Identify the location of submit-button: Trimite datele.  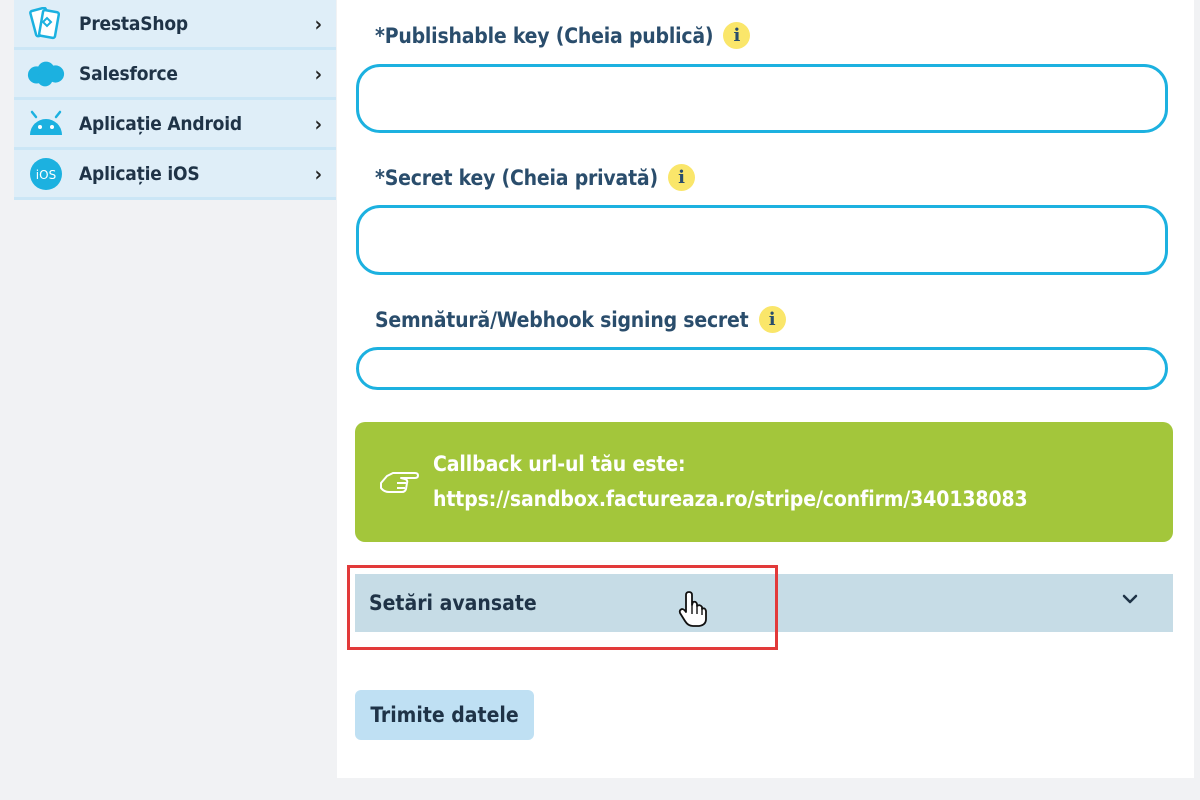
(444, 715).